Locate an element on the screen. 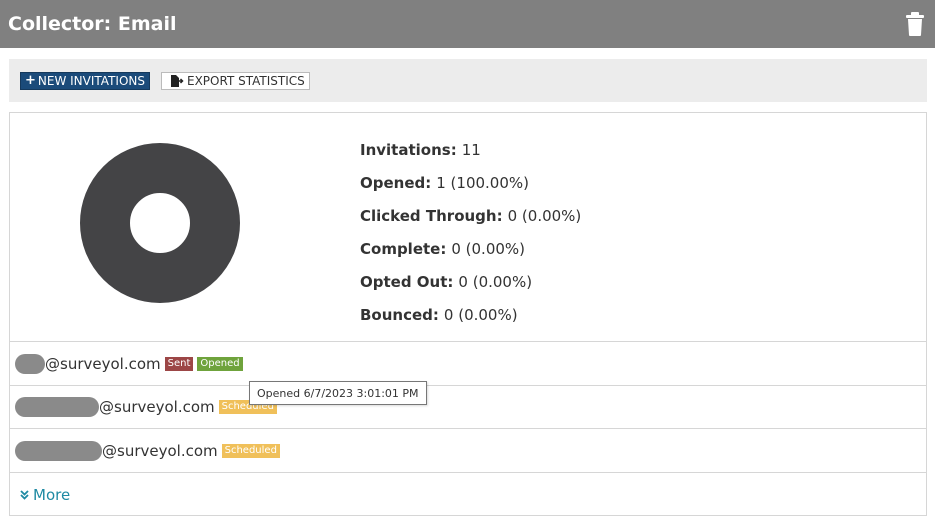 The image size is (935, 526). plus-icon: + is located at coordinates (30, 80).